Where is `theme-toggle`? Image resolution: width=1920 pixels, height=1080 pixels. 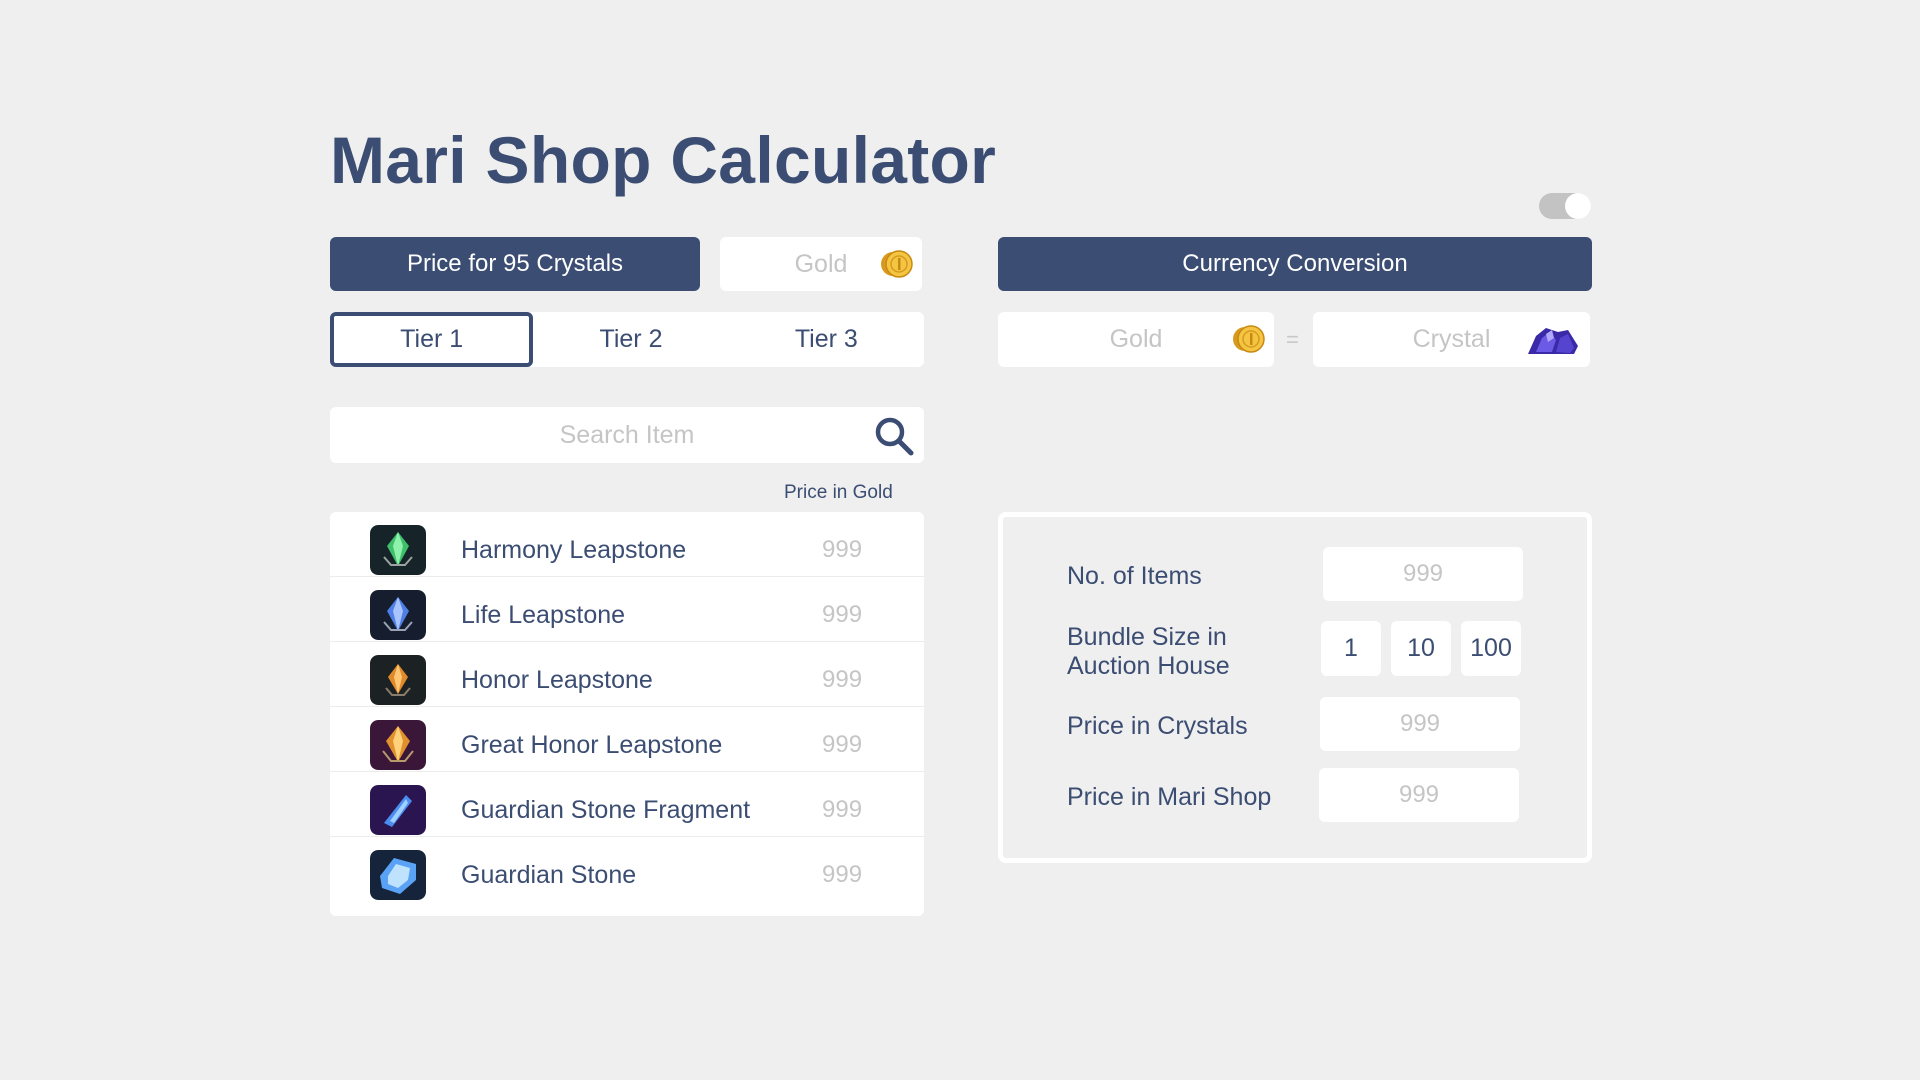
theme-toggle is located at coordinates (1565, 206).